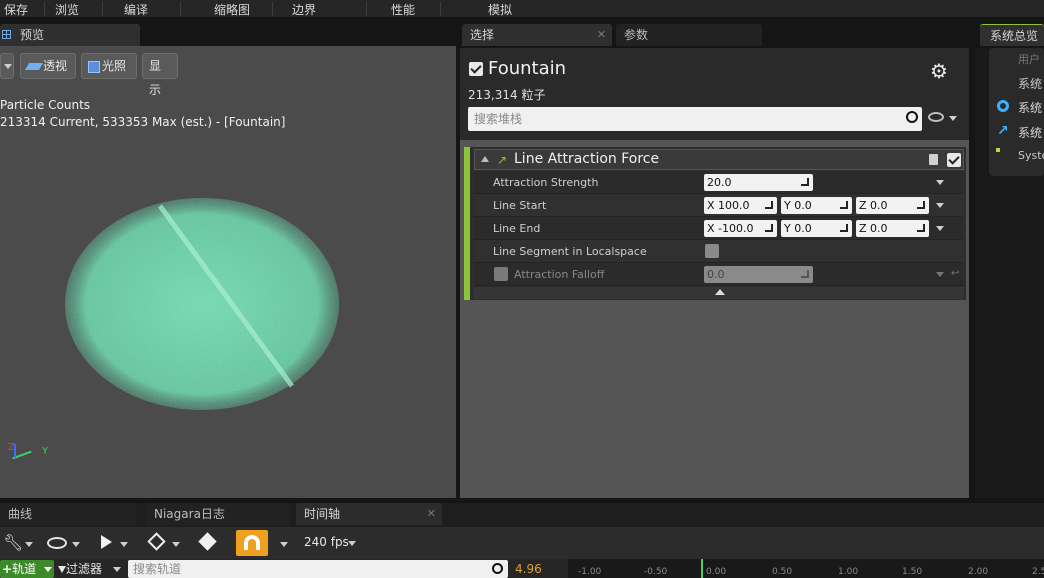 Image resolution: width=1044 pixels, height=578 pixels. I want to click on tab-curves: 曲线, so click(68, 514).